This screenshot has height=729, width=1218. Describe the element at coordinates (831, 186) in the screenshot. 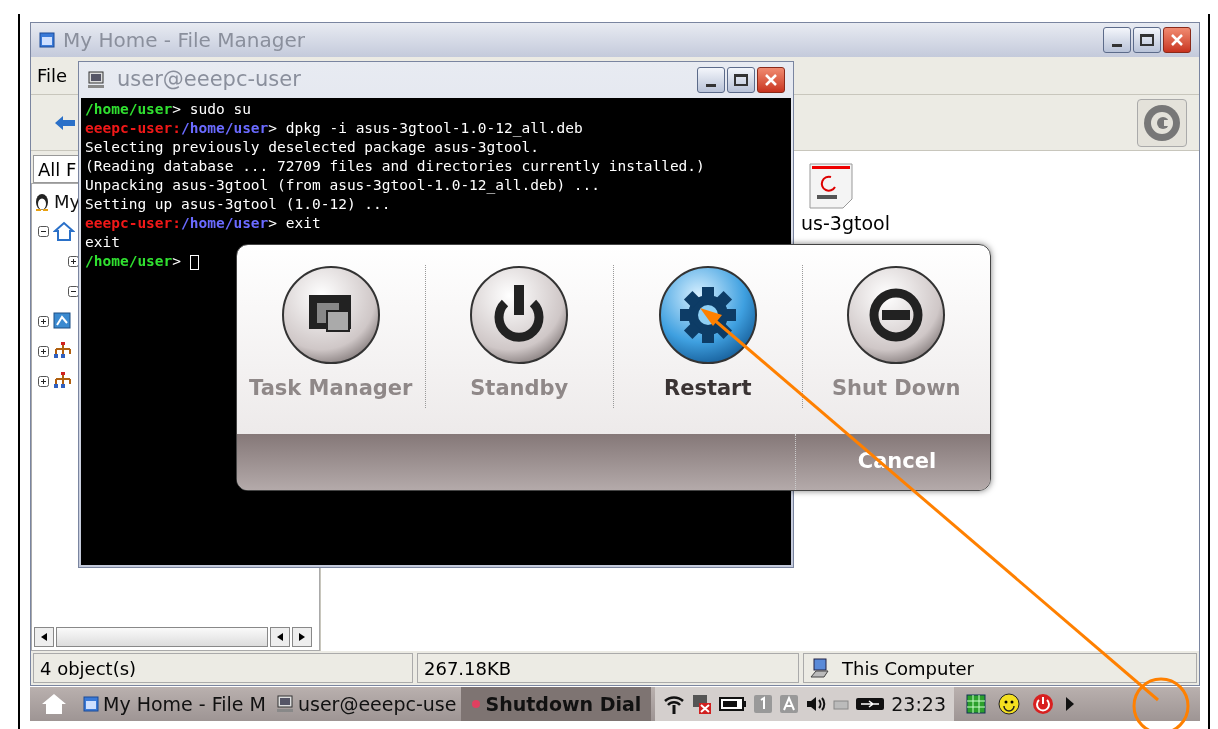

I see `debian-package-icon` at that location.